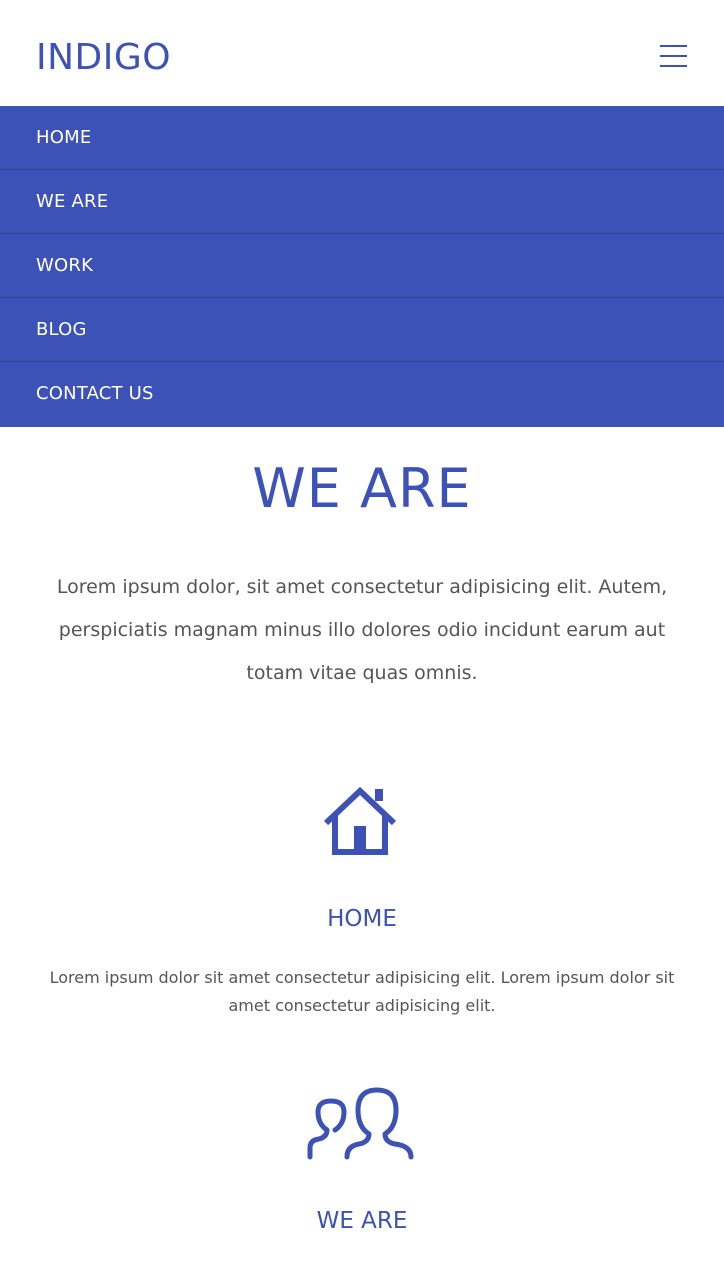  Describe the element at coordinates (362, 394) in the screenshot. I see `menu-item-contact-us: CONTACT US` at that location.